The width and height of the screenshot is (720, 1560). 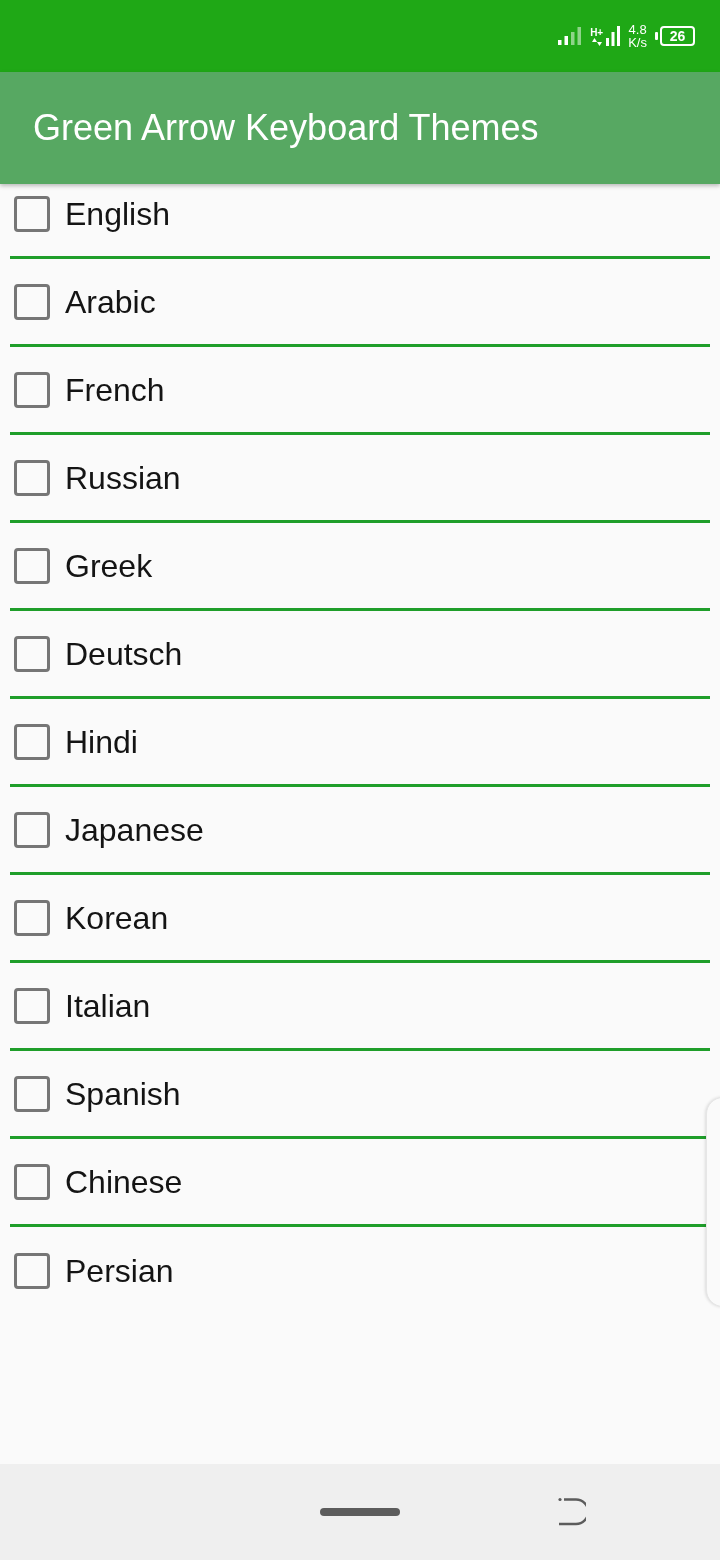 I want to click on data-arrows-icon, so click(x=596, y=42).